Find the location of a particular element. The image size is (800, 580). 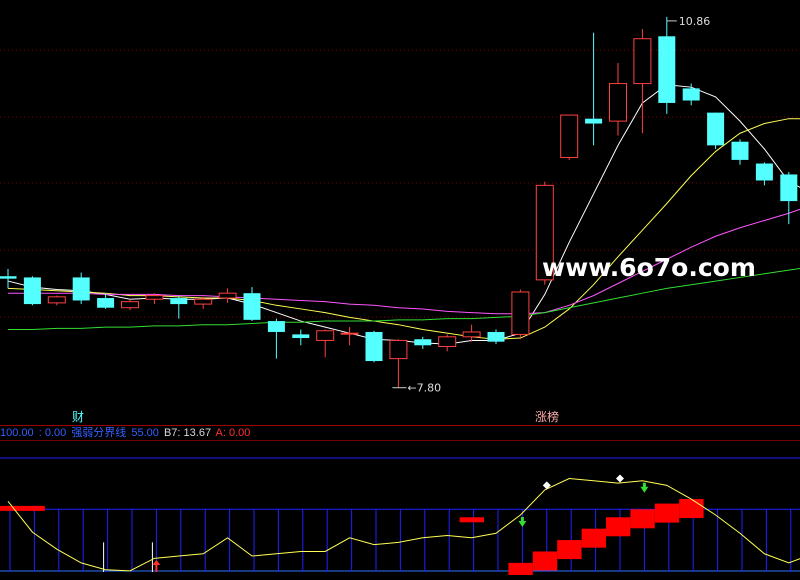

indicator-name: 强弱分界线 is located at coordinates (99, 433).